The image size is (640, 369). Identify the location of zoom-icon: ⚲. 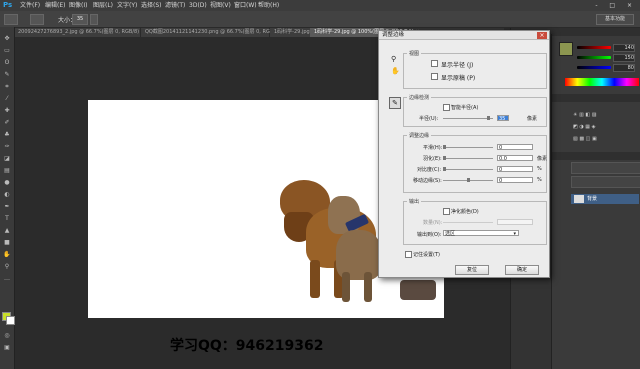
(393, 59).